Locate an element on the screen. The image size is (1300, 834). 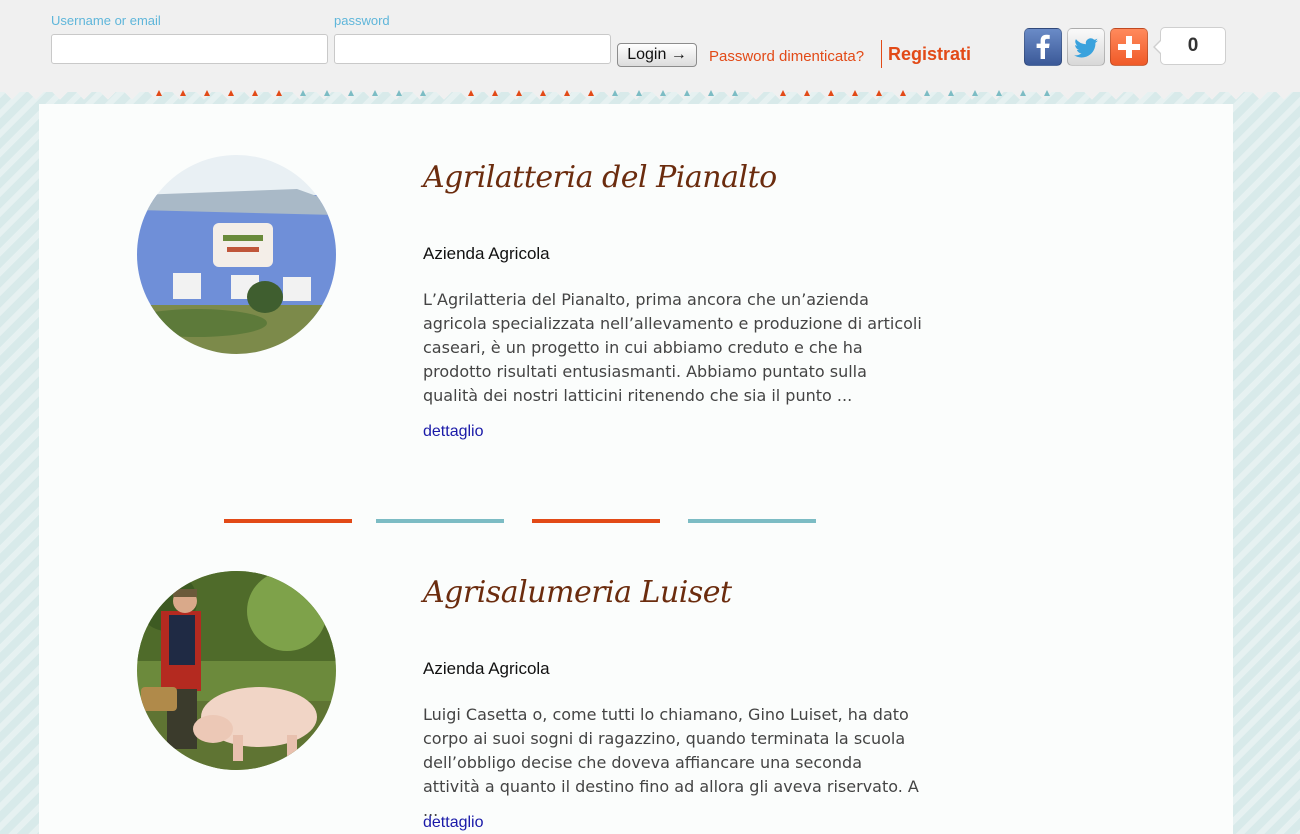
login-button: Login → is located at coordinates (657, 55).